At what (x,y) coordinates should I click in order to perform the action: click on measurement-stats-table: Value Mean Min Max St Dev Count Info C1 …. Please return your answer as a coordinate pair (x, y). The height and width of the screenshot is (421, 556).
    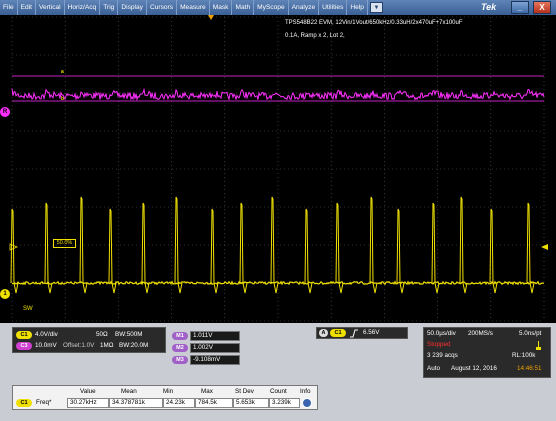
    Looking at the image, I should click on (165, 397).